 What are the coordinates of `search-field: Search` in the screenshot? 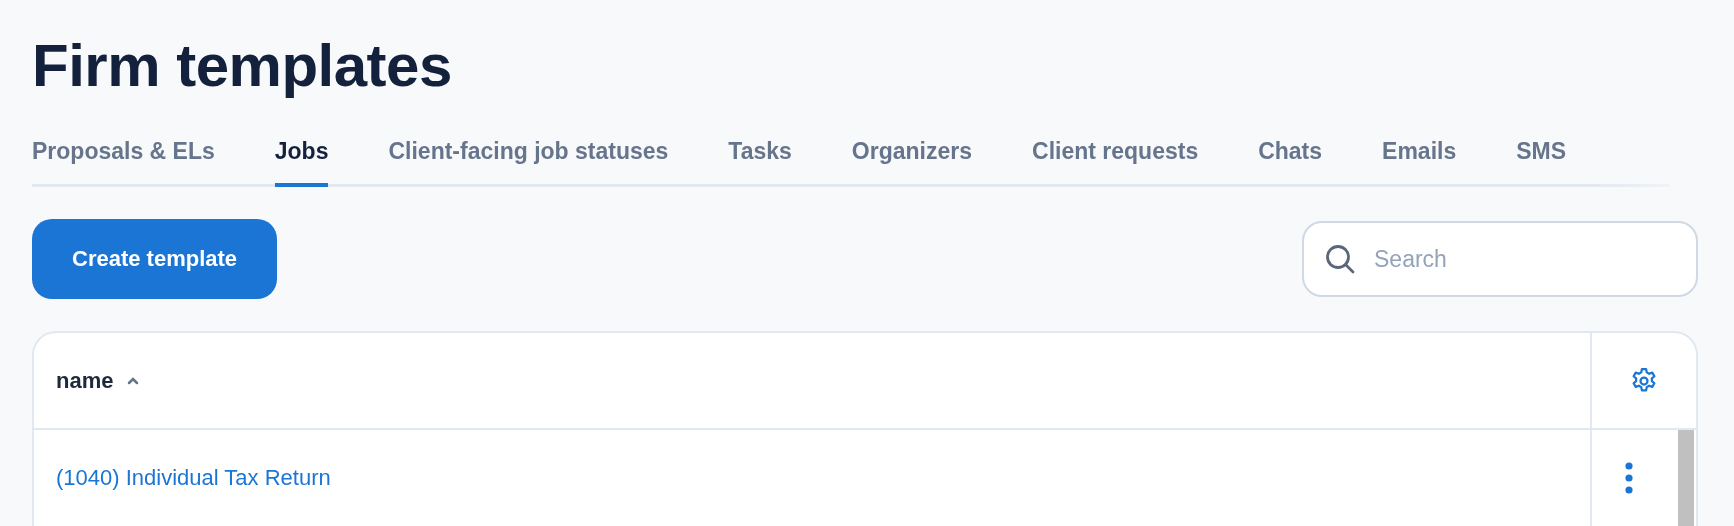 It's located at (1500, 259).